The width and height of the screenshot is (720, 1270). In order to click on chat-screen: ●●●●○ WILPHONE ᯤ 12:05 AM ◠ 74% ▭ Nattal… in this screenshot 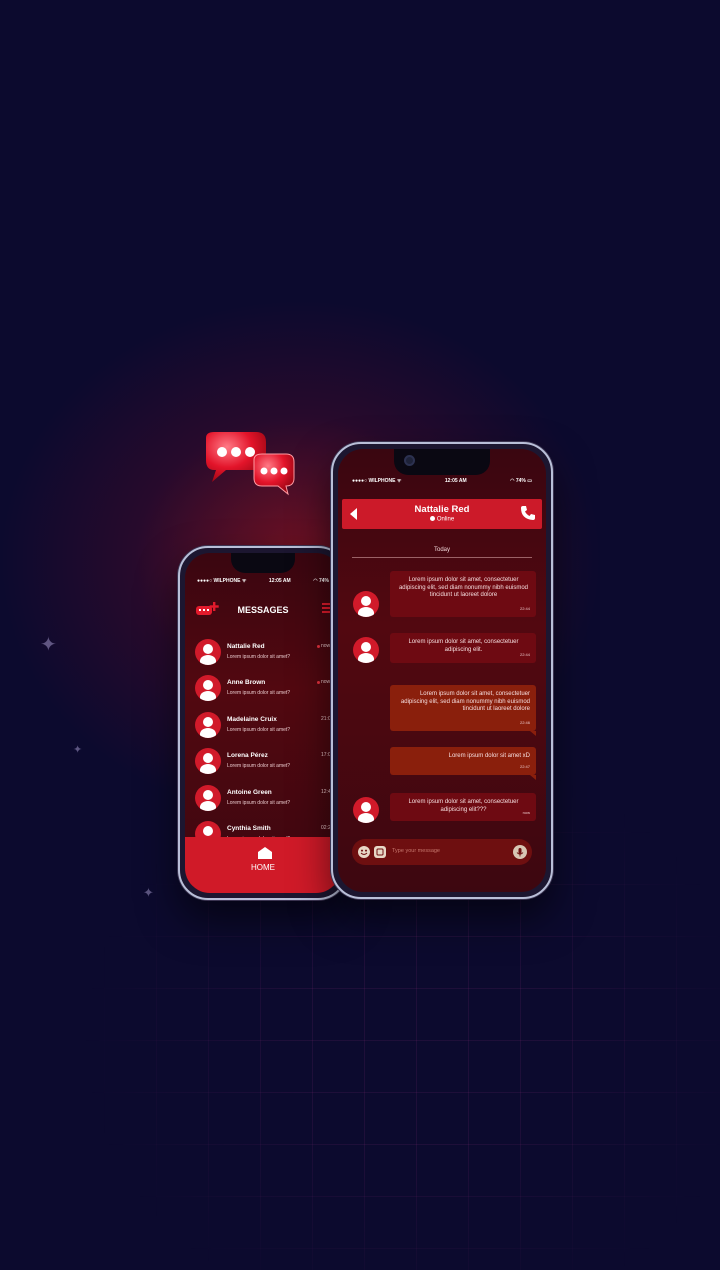, I will do `click(442, 670)`.